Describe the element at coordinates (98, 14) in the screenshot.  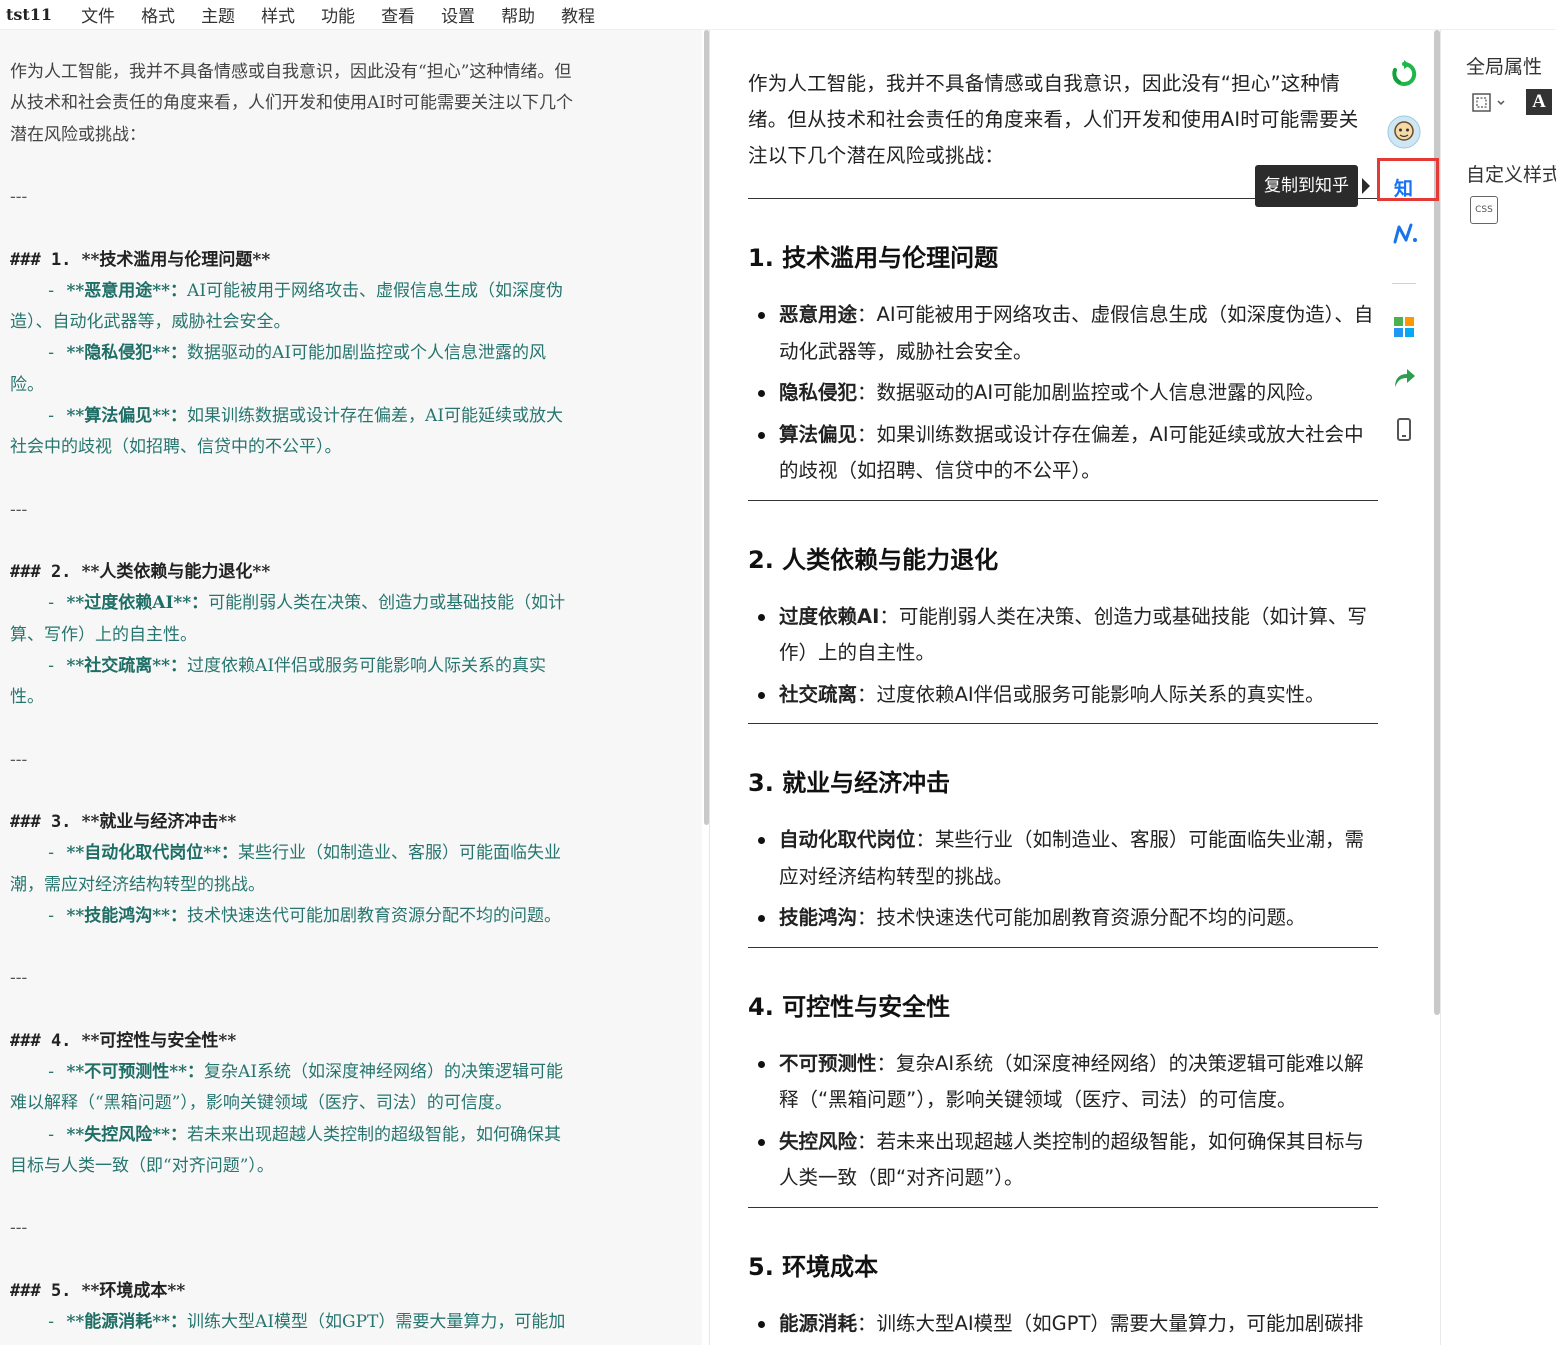
I see `menu-file: 文件` at that location.